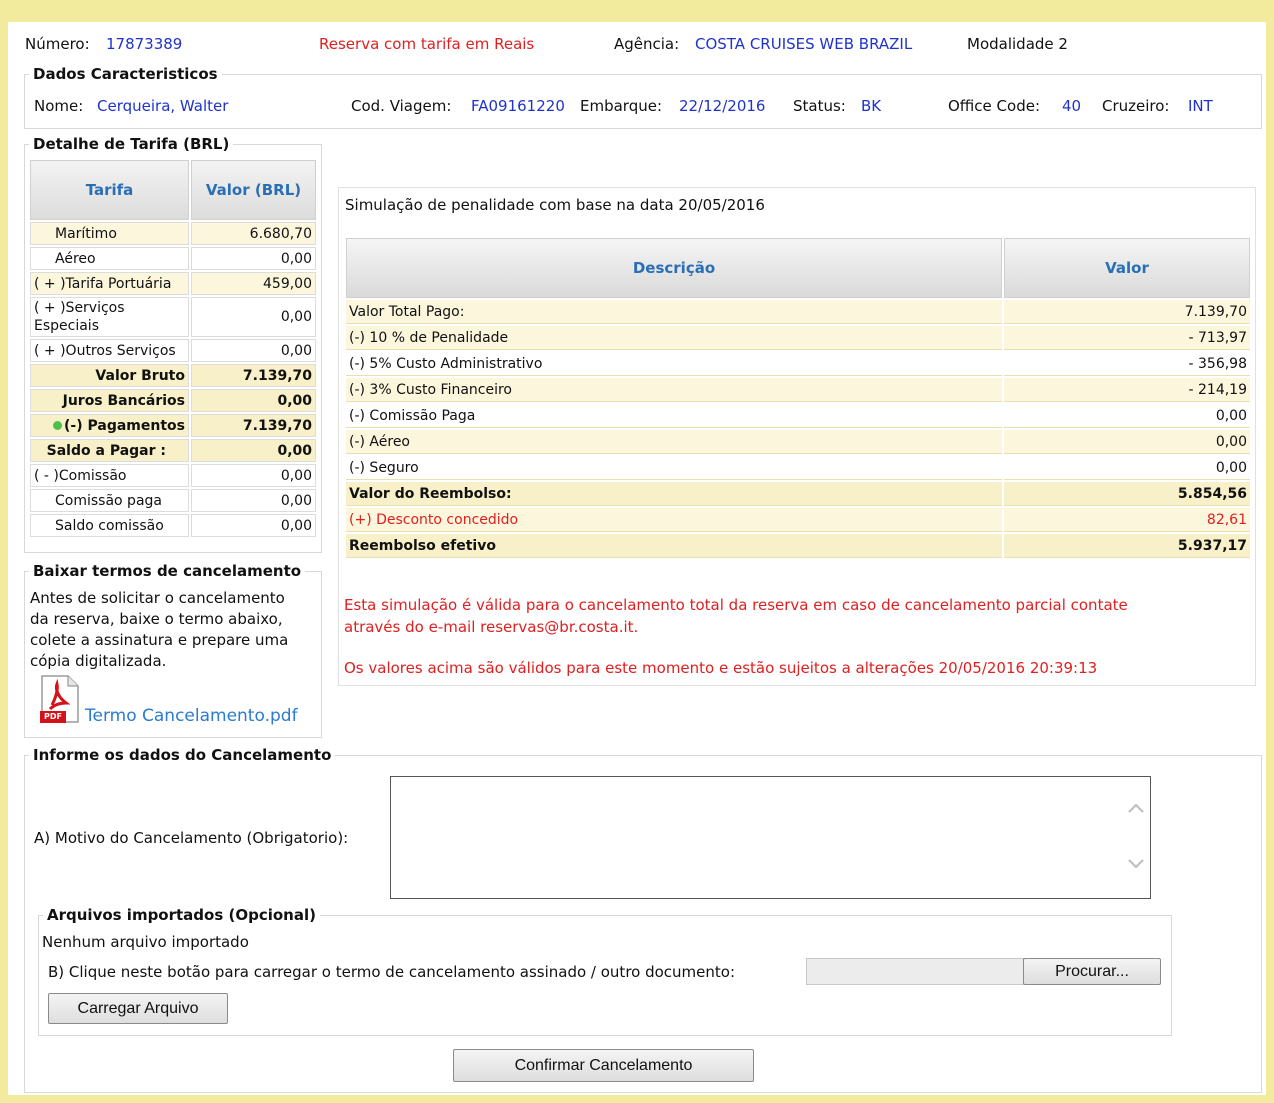  What do you see at coordinates (253, 283) in the screenshot?
I see `tarifa-row-value: 459,00` at bounding box center [253, 283].